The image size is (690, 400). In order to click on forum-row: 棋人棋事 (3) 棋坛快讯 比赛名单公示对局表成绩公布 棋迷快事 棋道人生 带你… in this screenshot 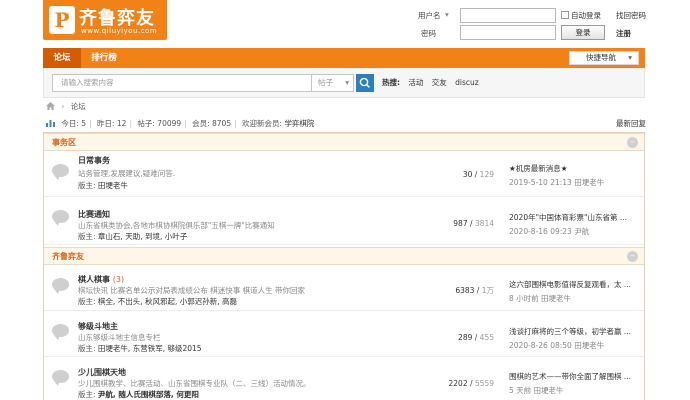, I will do `click(344, 288)`.